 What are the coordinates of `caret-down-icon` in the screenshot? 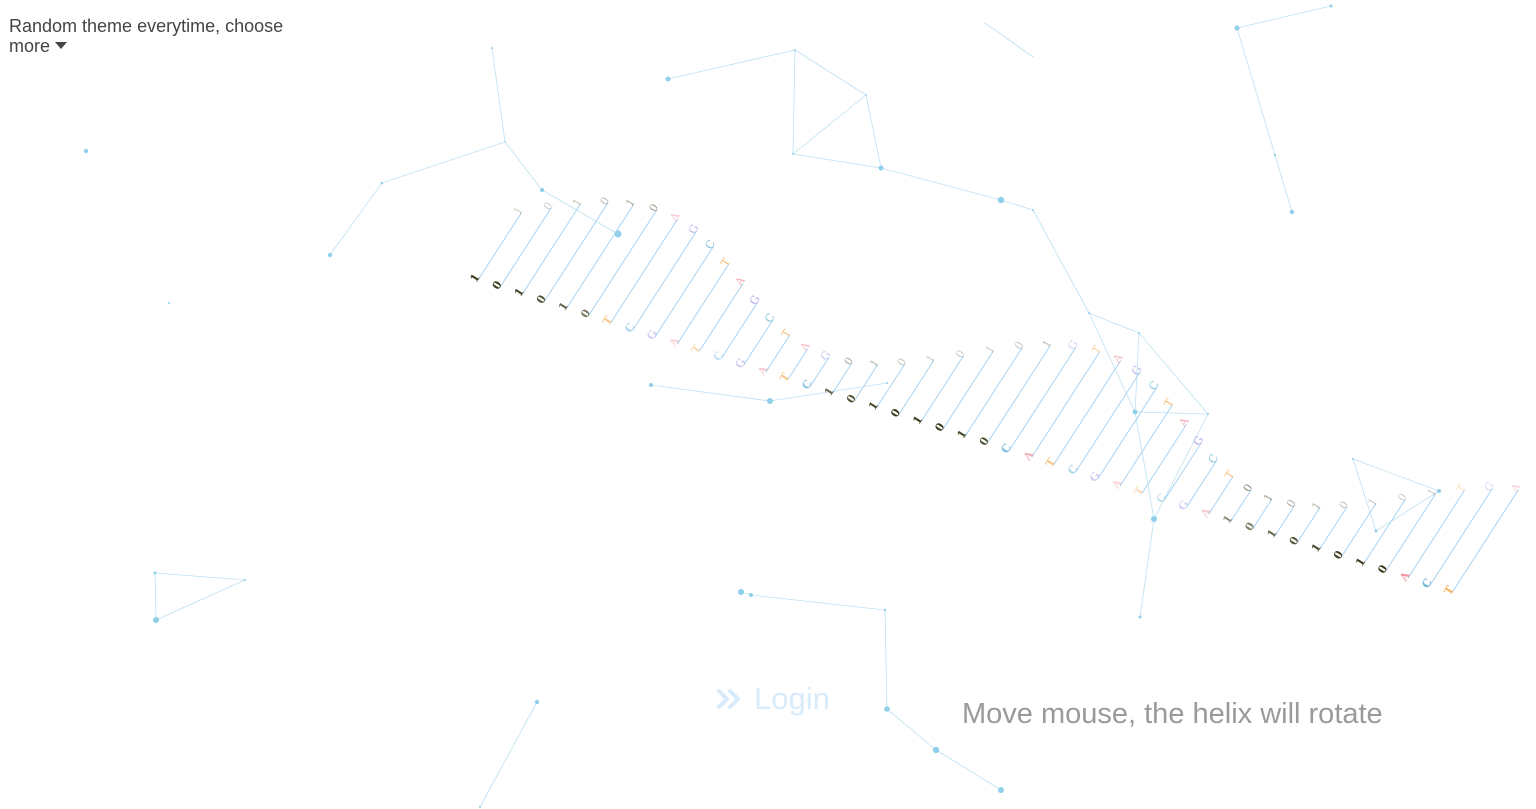 It's located at (61, 45).